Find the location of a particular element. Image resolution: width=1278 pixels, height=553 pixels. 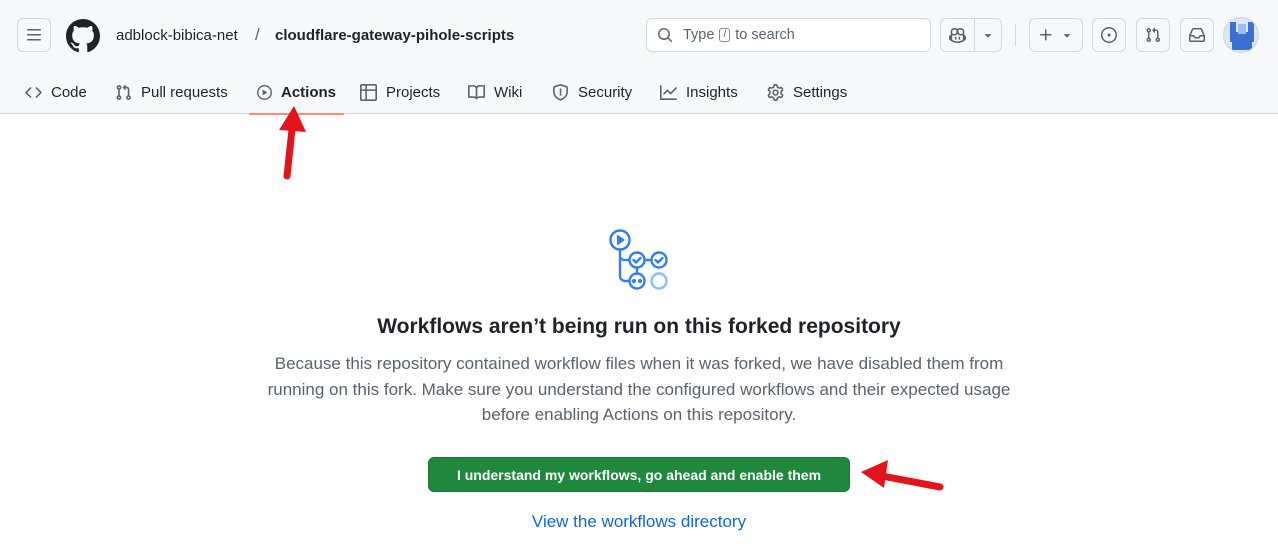

workflows-directory-link: View the workflows directory is located at coordinates (639, 522).